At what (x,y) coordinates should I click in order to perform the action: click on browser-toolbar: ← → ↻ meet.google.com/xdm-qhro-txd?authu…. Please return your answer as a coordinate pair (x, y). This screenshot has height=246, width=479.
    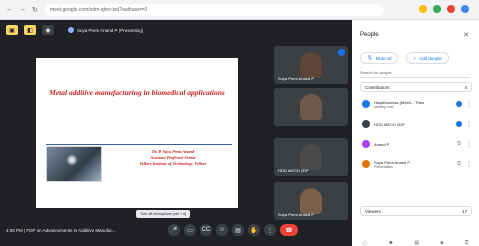
    Looking at the image, I should click on (239, 10).